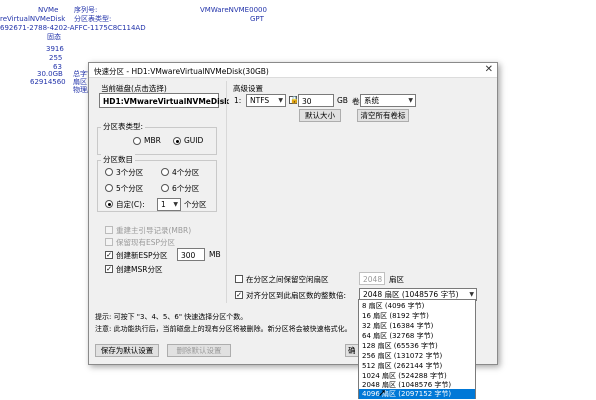  Describe the element at coordinates (294, 100) in the screenshot. I see `lock-size-checkbox: 🔒` at that location.